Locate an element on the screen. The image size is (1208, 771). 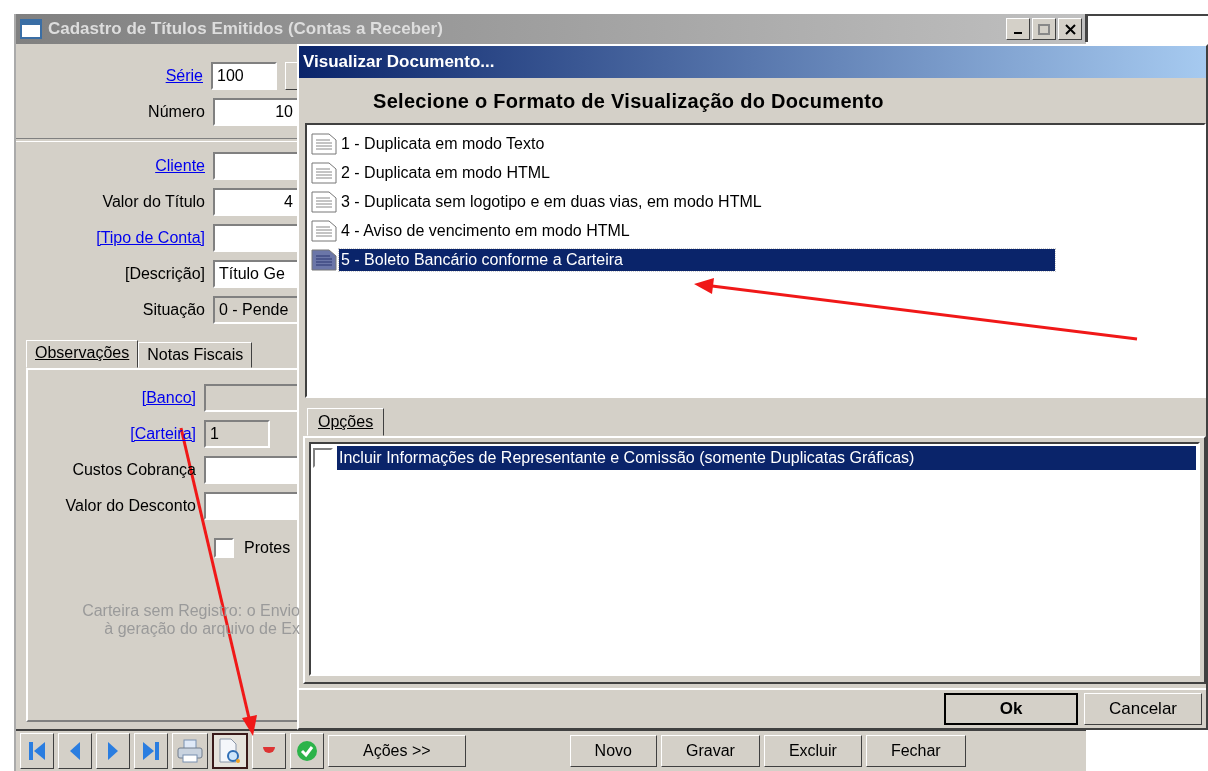
tab: Observações is located at coordinates (82, 354).